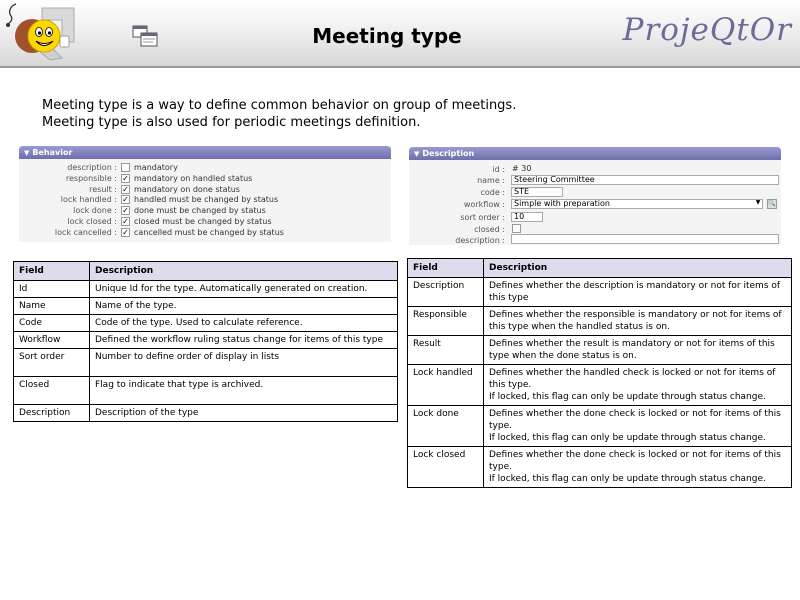 This screenshot has width=800, height=600. What do you see at coordinates (527, 217) in the screenshot?
I see `sort-order-field: 10` at bounding box center [527, 217].